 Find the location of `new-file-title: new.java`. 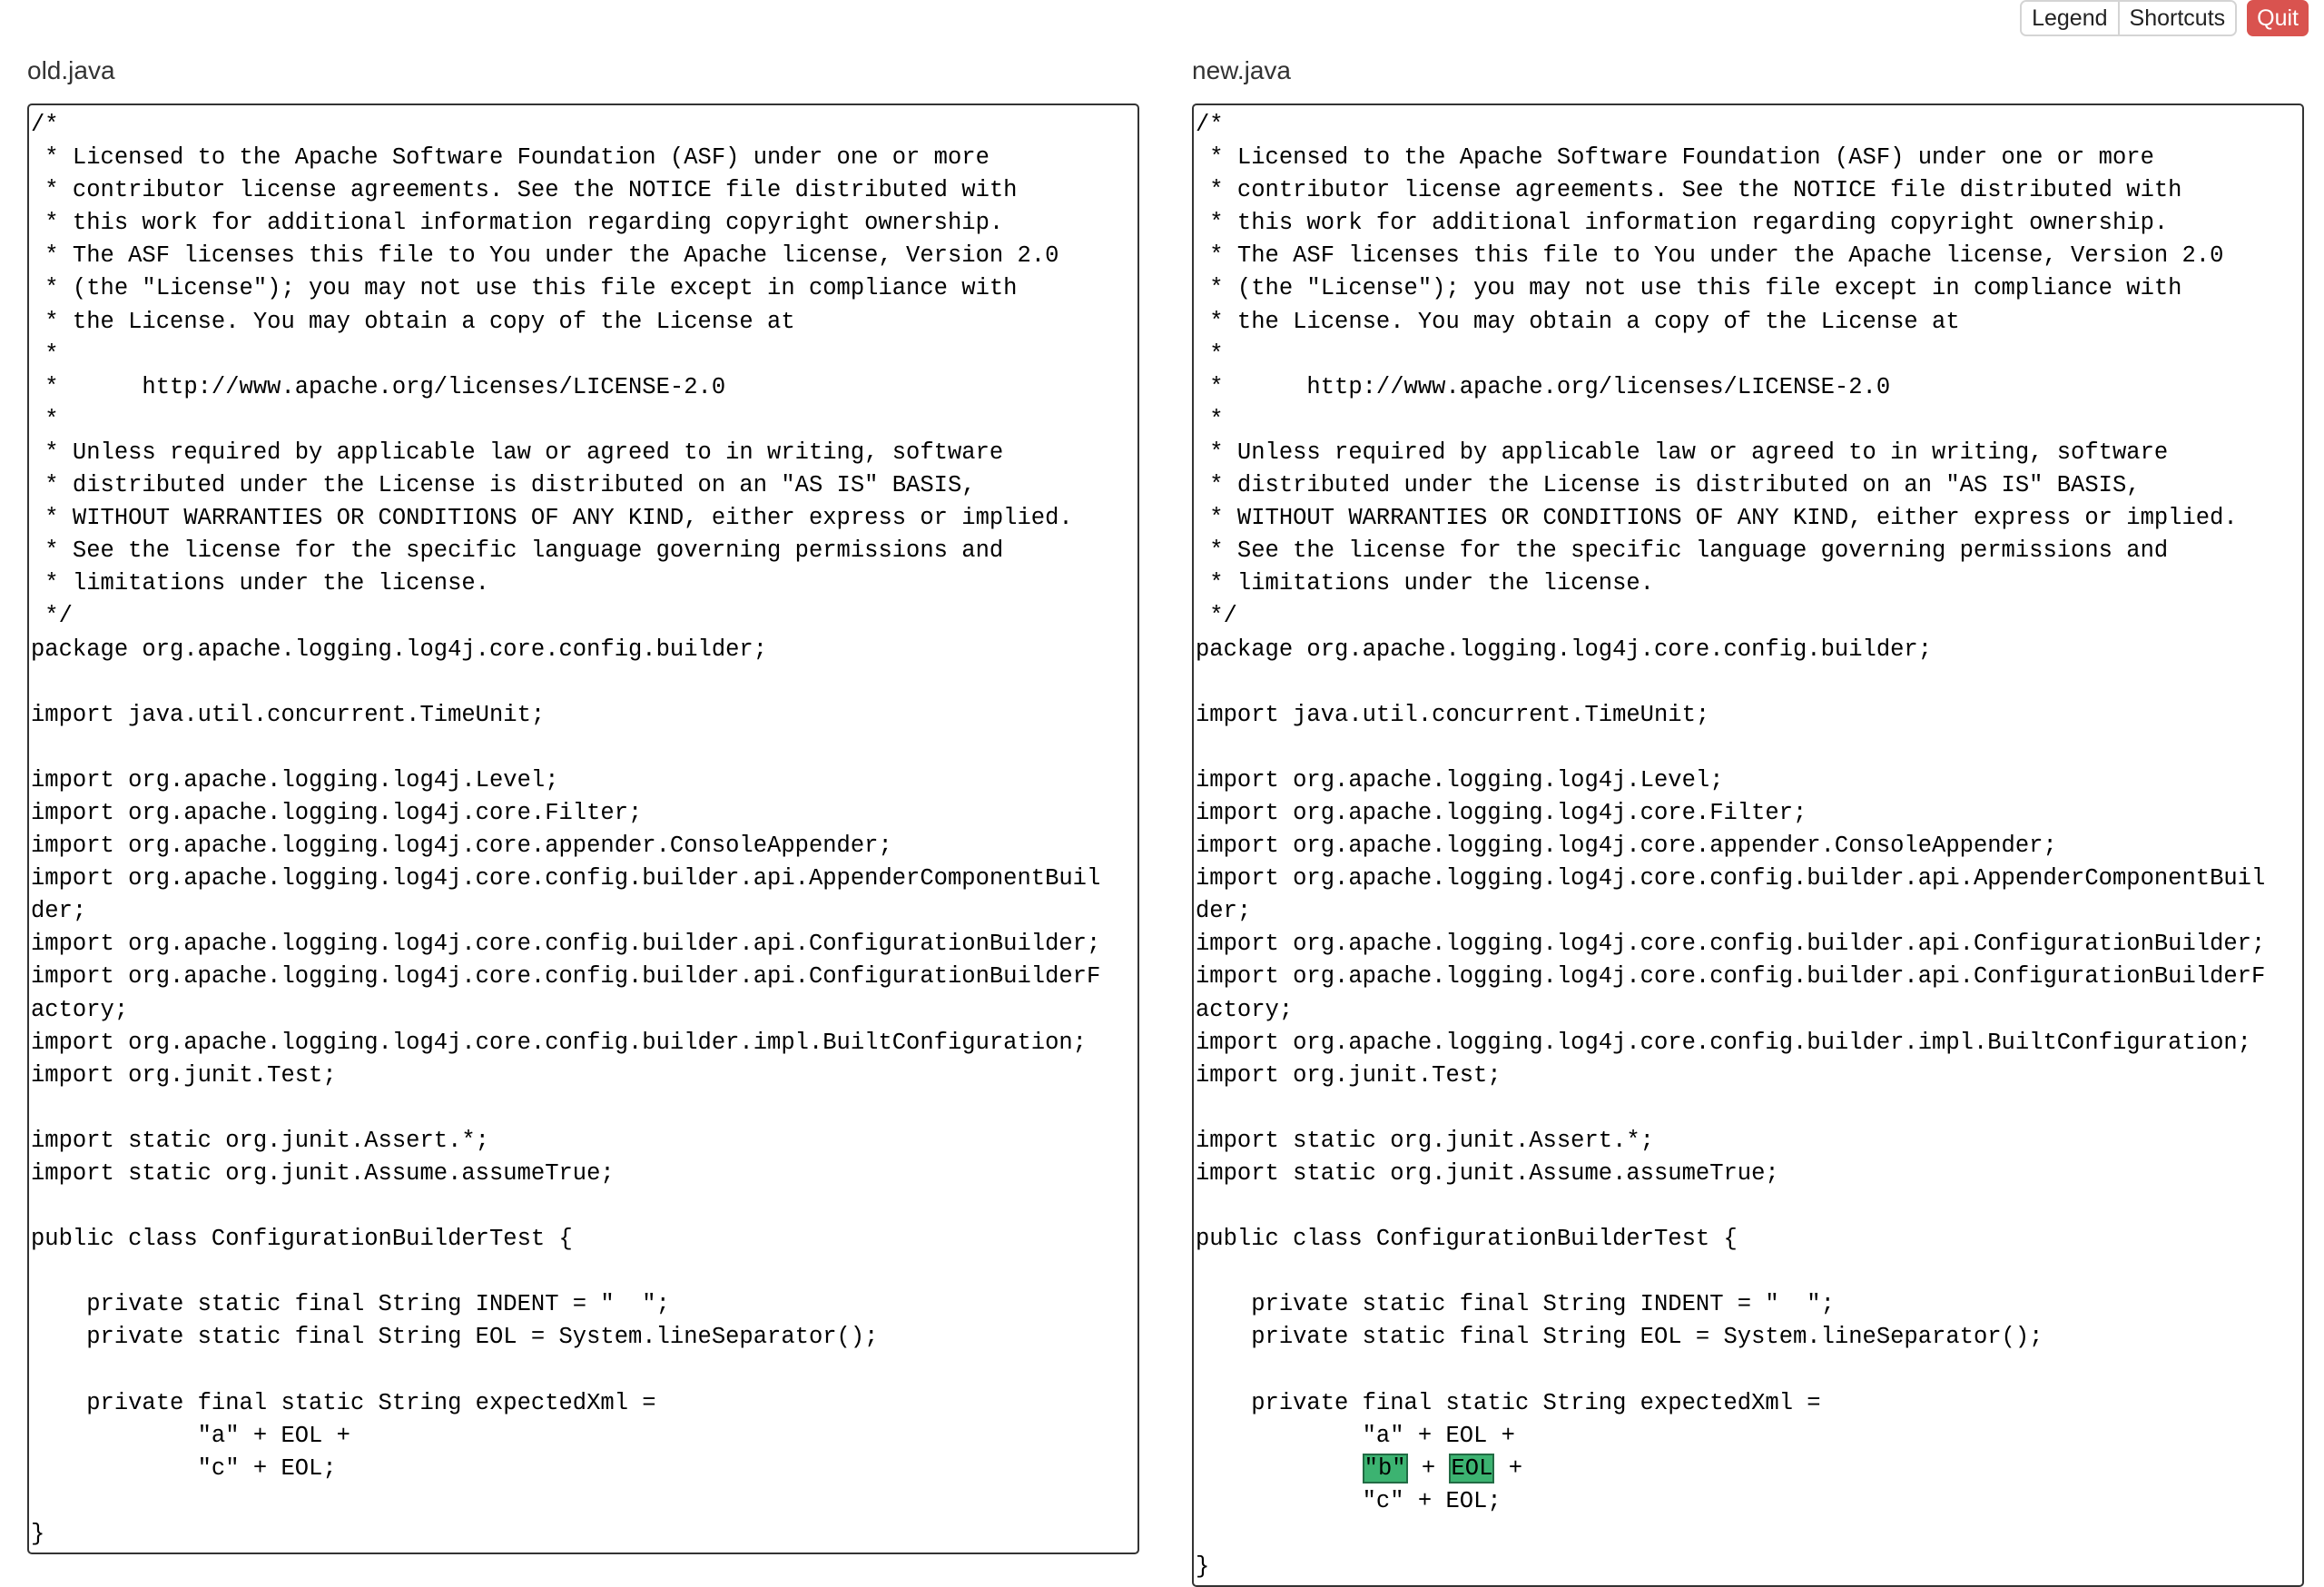

new-file-title: new.java is located at coordinates (1241, 70).